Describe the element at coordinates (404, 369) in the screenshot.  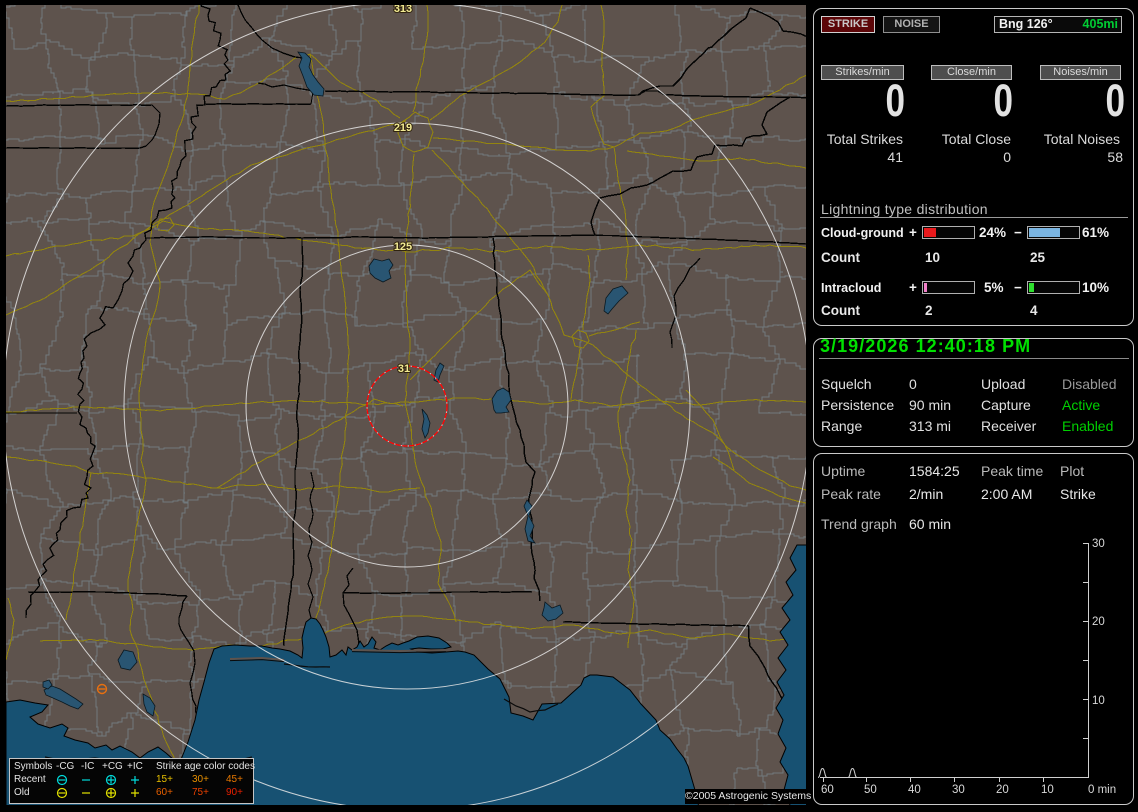
I see `svg-text: 31` at that location.